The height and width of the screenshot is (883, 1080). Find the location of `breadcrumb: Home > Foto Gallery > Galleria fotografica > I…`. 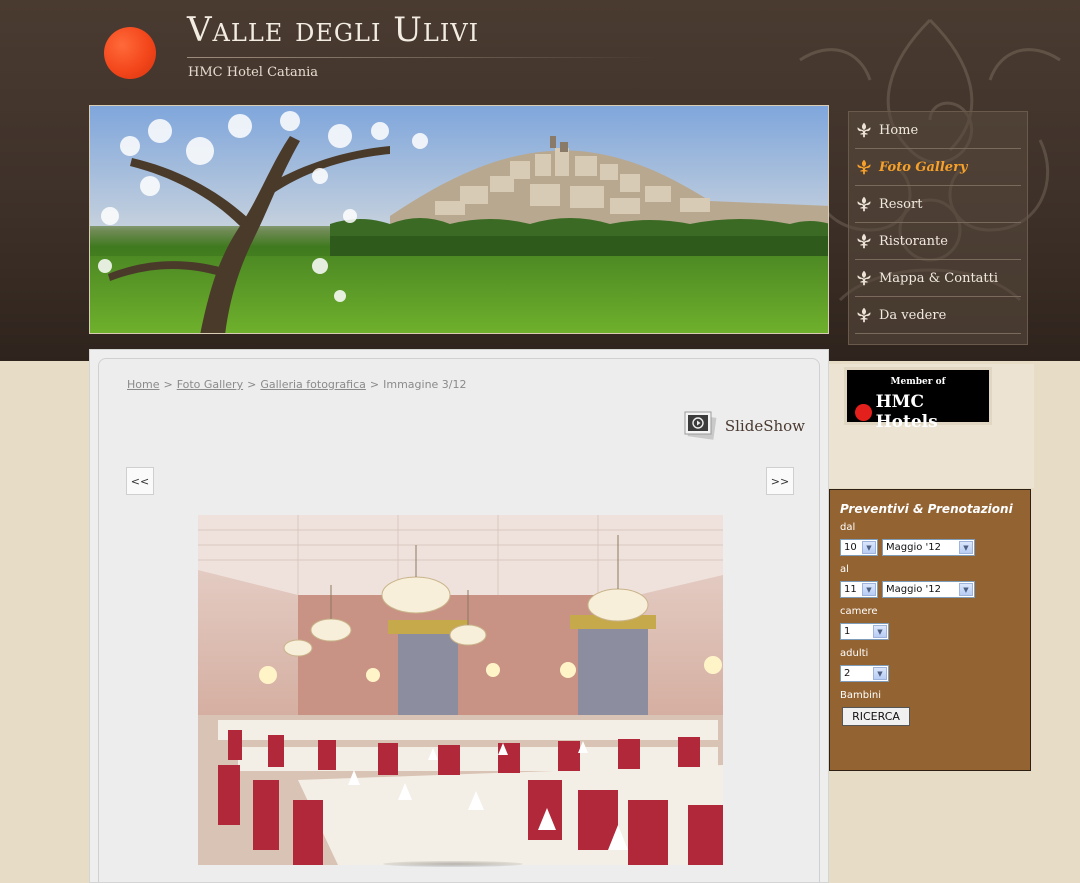

breadcrumb: Home > Foto Gallery > Galleria fotografica > I… is located at coordinates (297, 384).